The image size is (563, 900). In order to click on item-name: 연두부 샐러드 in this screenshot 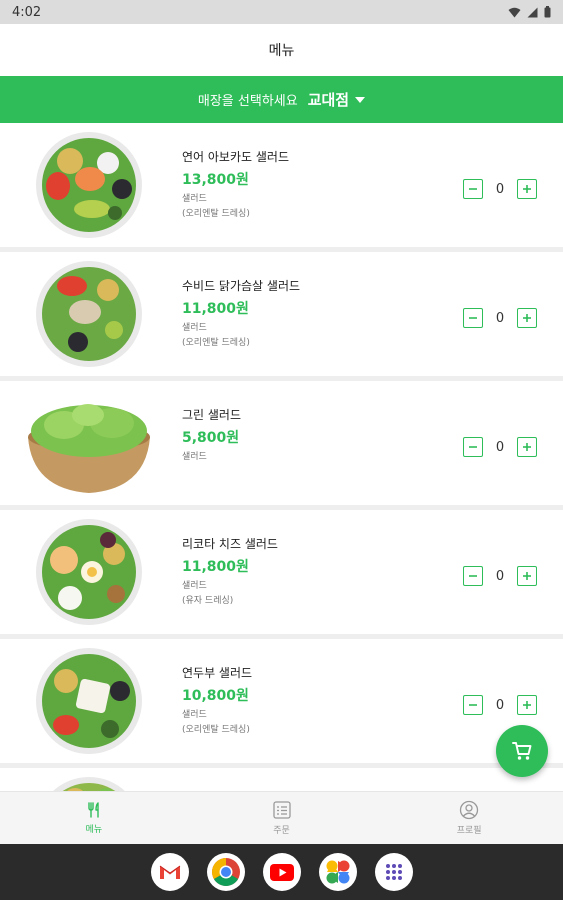, I will do `click(217, 673)`.